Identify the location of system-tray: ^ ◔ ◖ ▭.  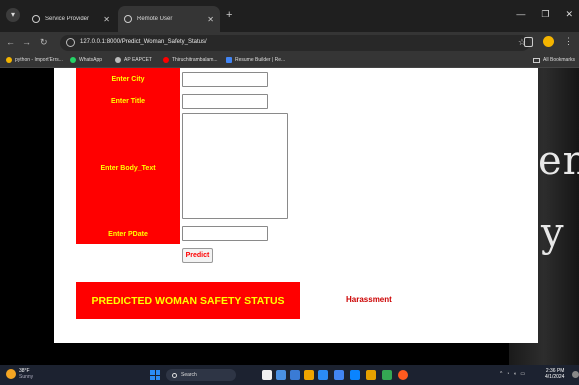
(512, 374).